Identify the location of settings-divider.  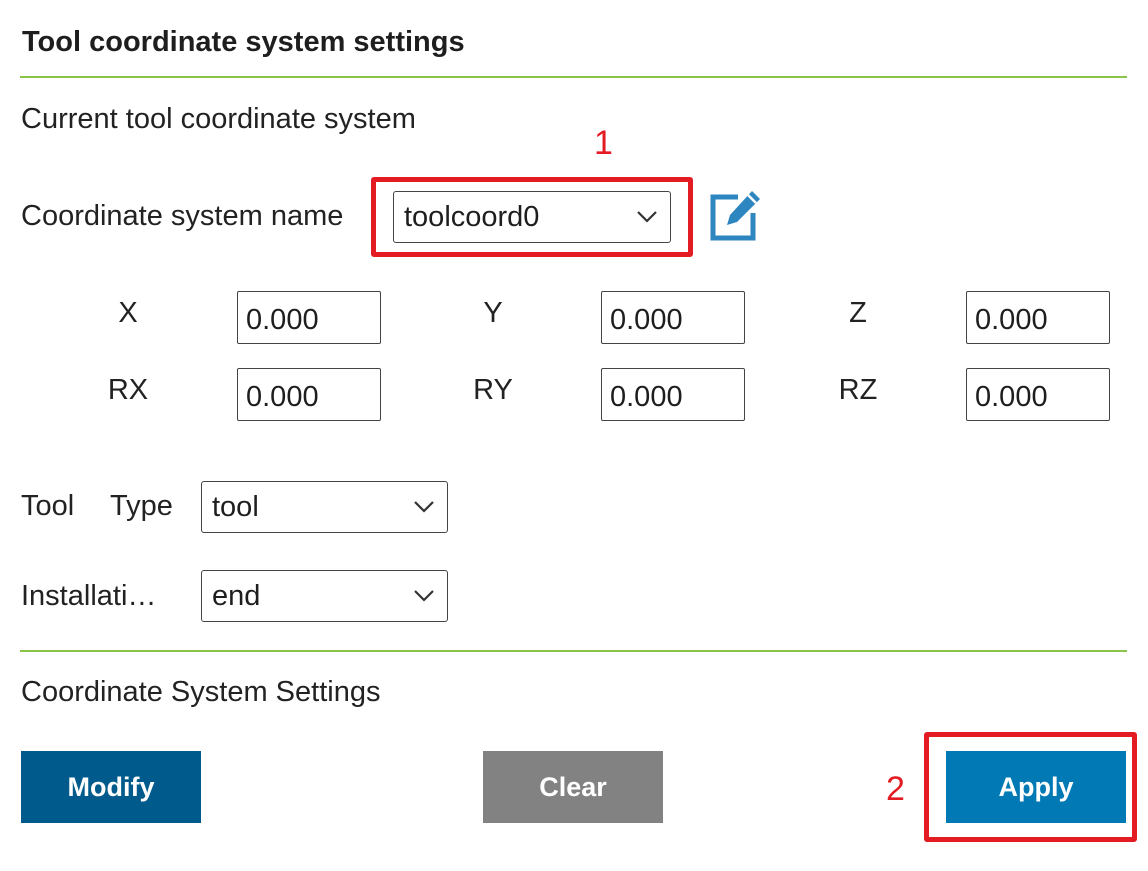
(573, 651).